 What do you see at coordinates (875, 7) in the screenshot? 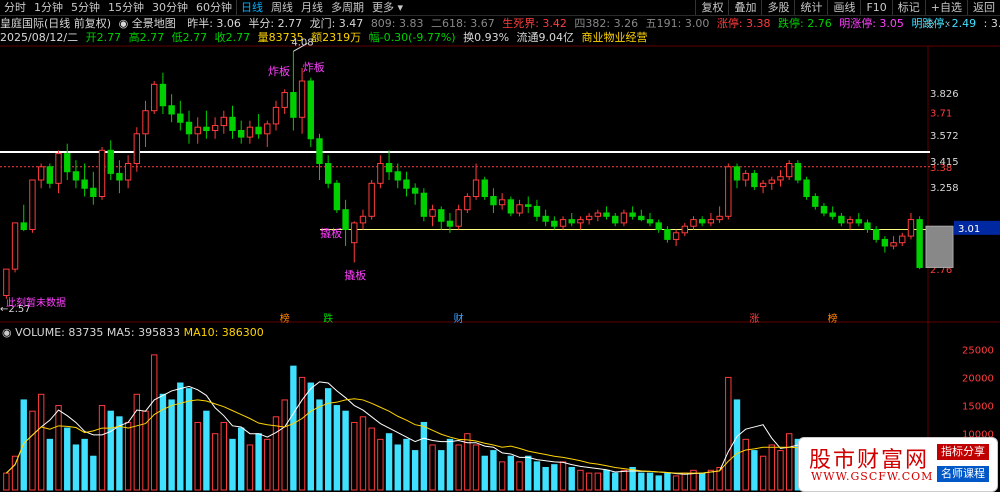
I see `toolbar-button-5: F10` at bounding box center [875, 7].